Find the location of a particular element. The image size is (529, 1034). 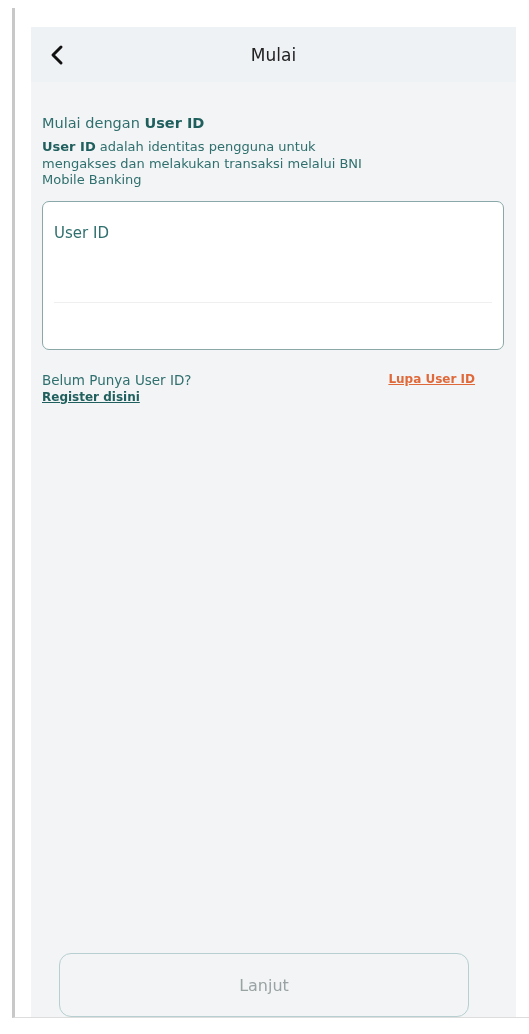

user-id-field: User ID is located at coordinates (273, 275).